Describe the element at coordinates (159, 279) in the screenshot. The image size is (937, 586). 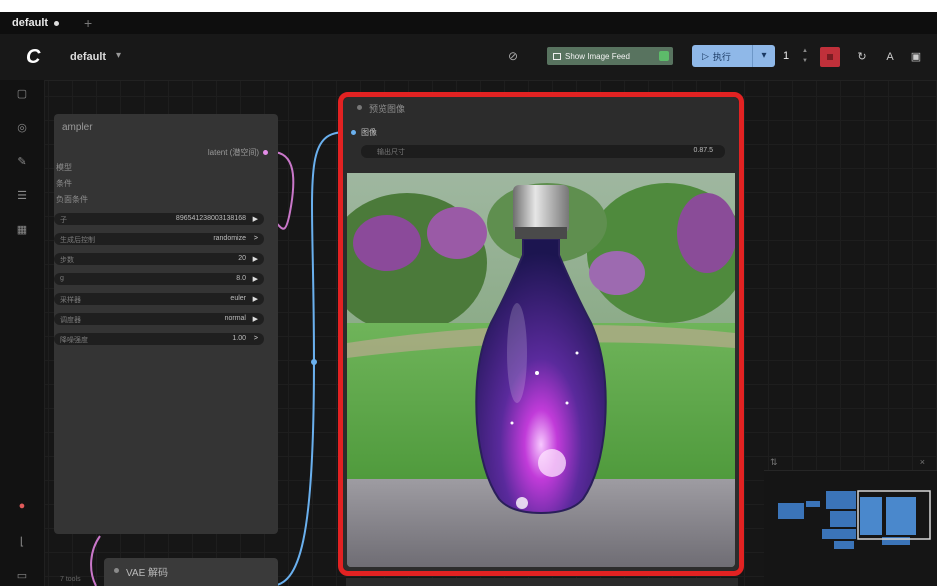
I see `widget-cfg: g 8.0 ▶` at that location.